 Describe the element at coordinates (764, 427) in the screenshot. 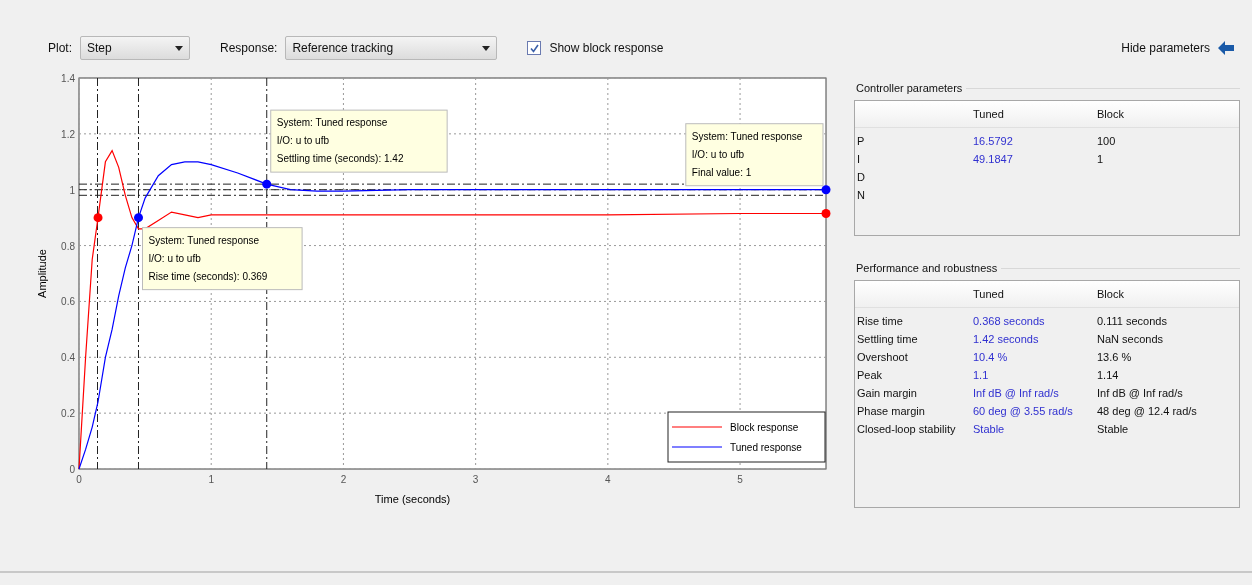

I see `legend-label: Block response` at that location.